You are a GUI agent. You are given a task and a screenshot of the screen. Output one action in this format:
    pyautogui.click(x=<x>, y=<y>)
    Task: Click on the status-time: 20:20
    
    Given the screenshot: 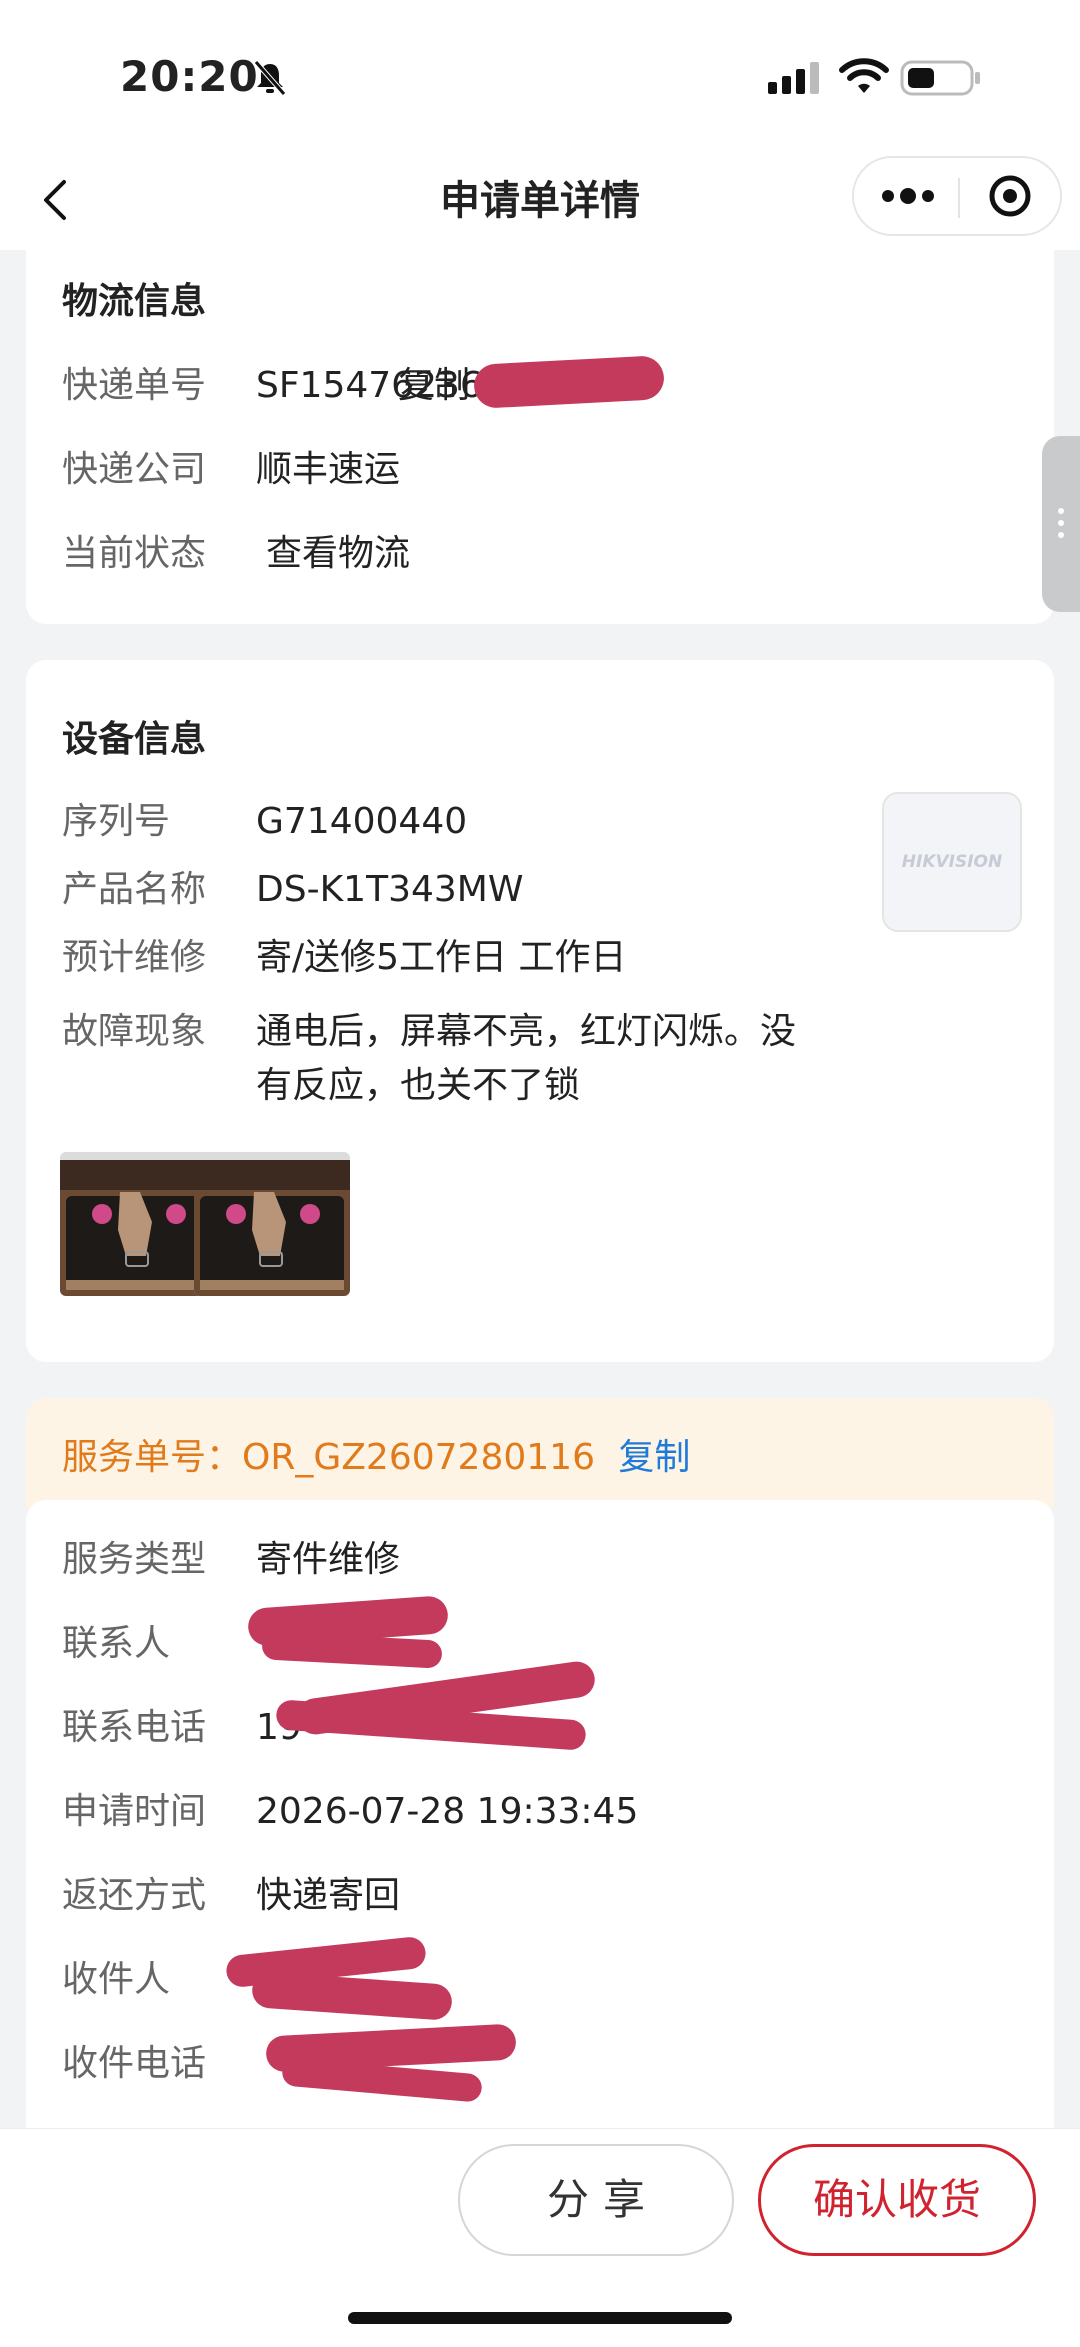 What is the action you would take?
    pyautogui.click(x=189, y=76)
    